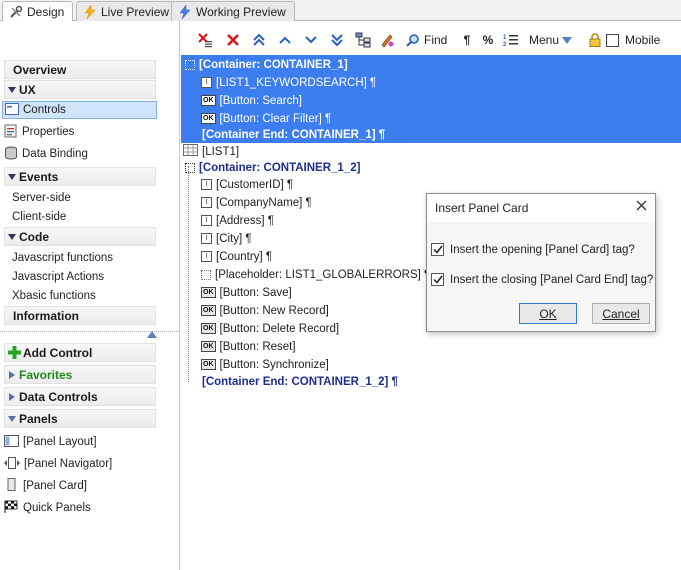 The height and width of the screenshot is (570, 681). Describe the element at coordinates (293, 134) in the screenshot. I see `container-end-row: [Container End: CONTAINER_1] ¶` at that location.